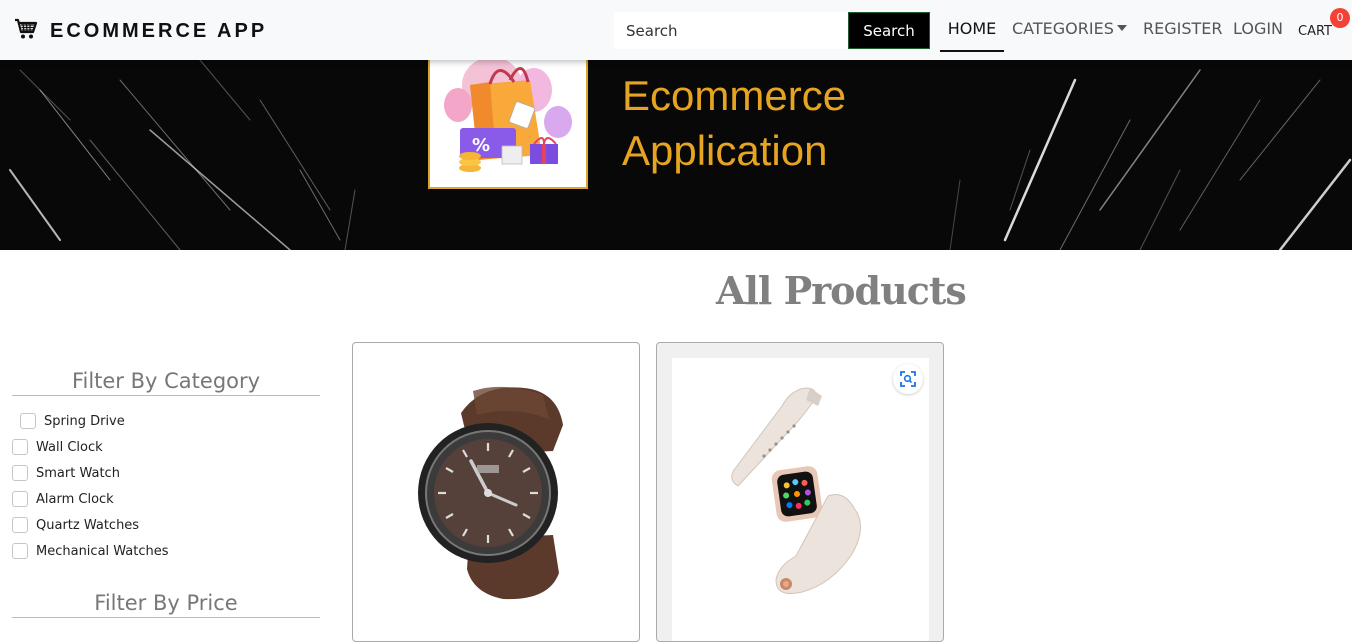  What do you see at coordinates (1258, 29) in the screenshot?
I see `nav-login: LOGIN` at bounding box center [1258, 29].